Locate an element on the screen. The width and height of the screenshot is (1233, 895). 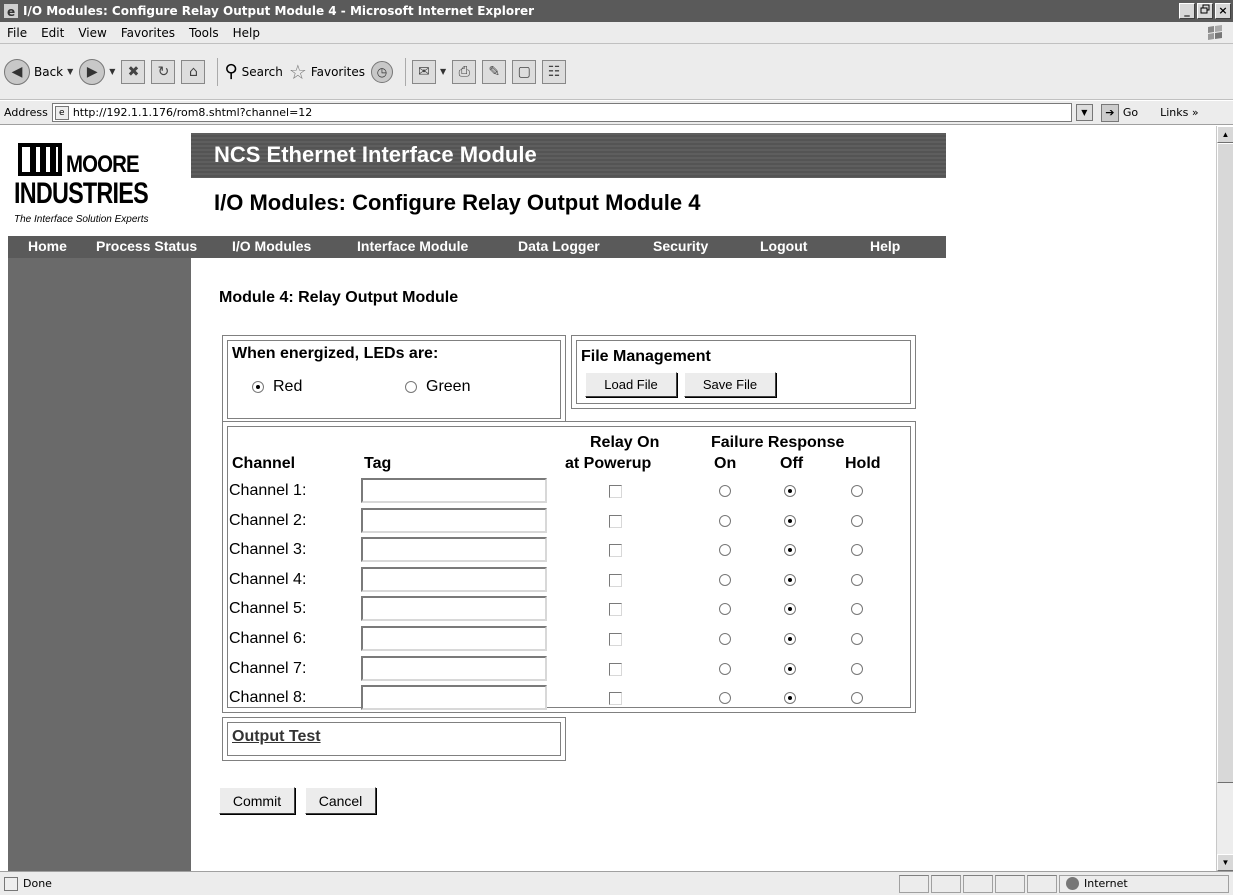
menu-view: View is located at coordinates (92, 33).